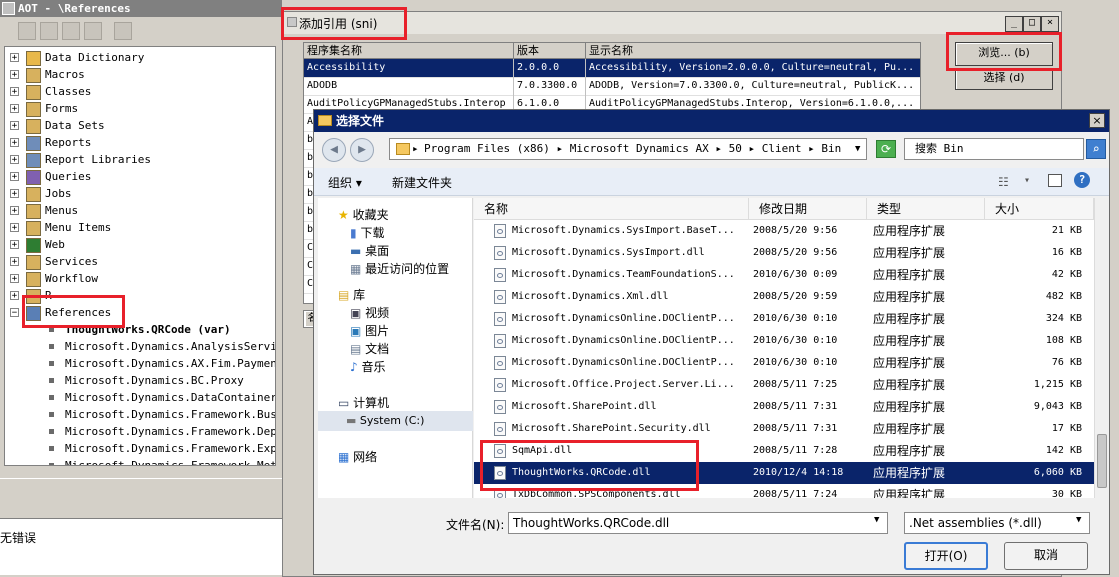  I want to click on column-display-name: 显示名称, so click(753, 51).